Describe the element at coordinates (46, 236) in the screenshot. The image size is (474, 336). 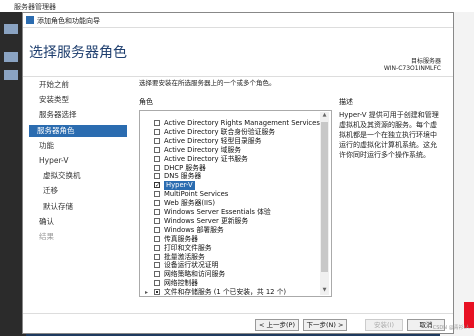
I see `nav-item: 结果` at that location.